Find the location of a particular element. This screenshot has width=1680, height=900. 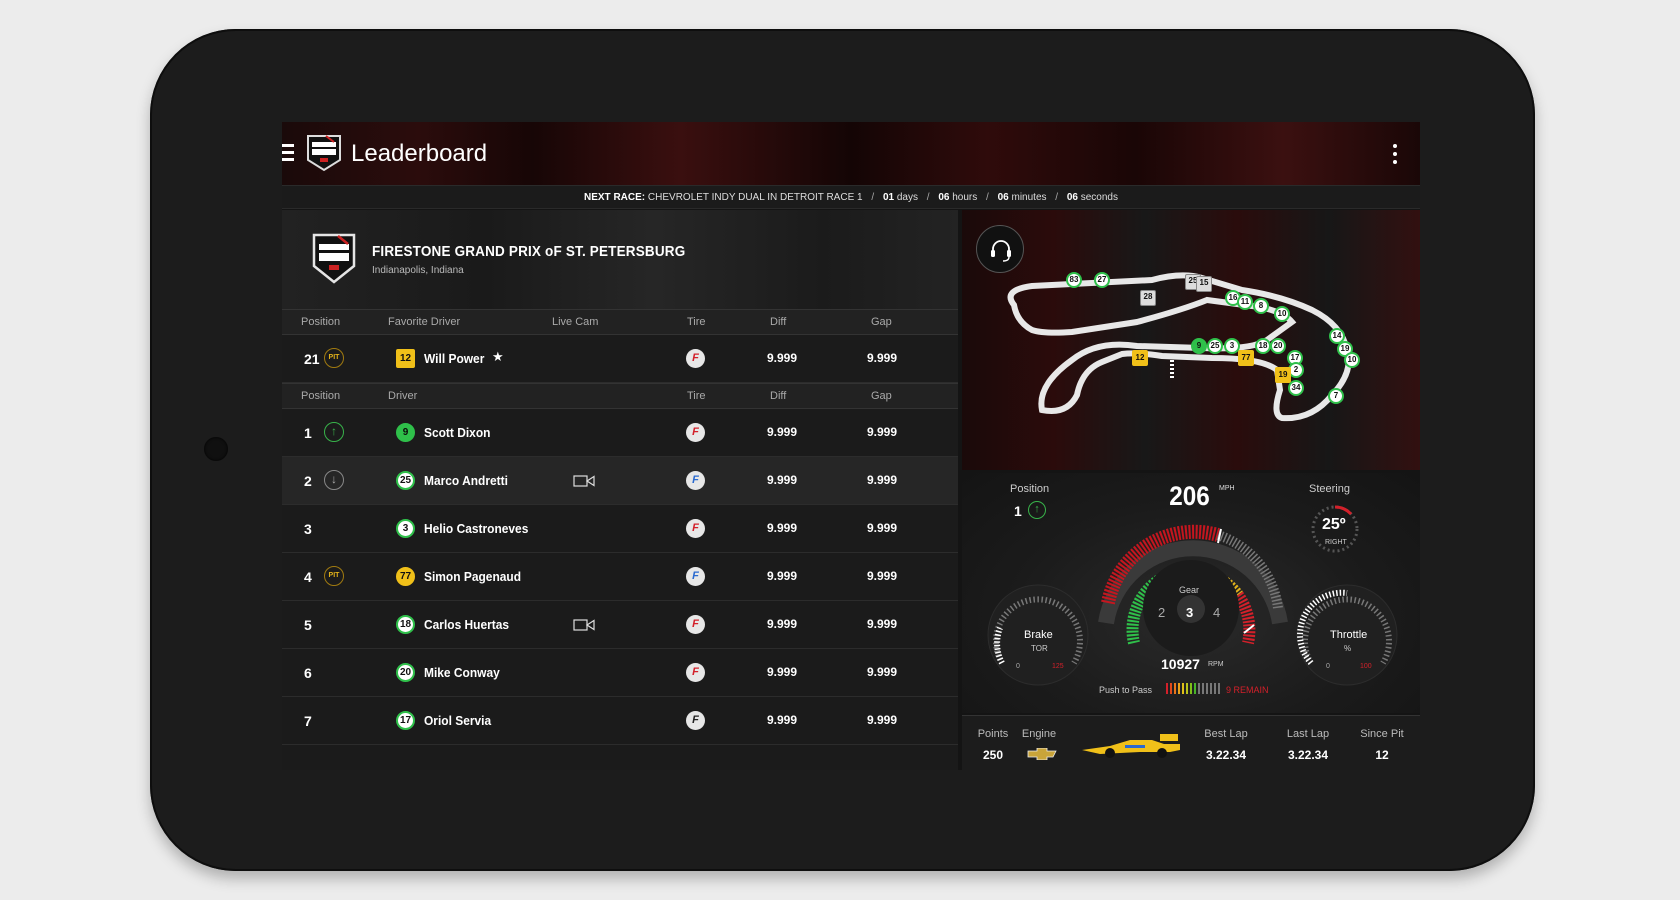

table-row: 1 ↑ 9 Scott Dixon F 9.999 9.999 is located at coordinates (620, 433).